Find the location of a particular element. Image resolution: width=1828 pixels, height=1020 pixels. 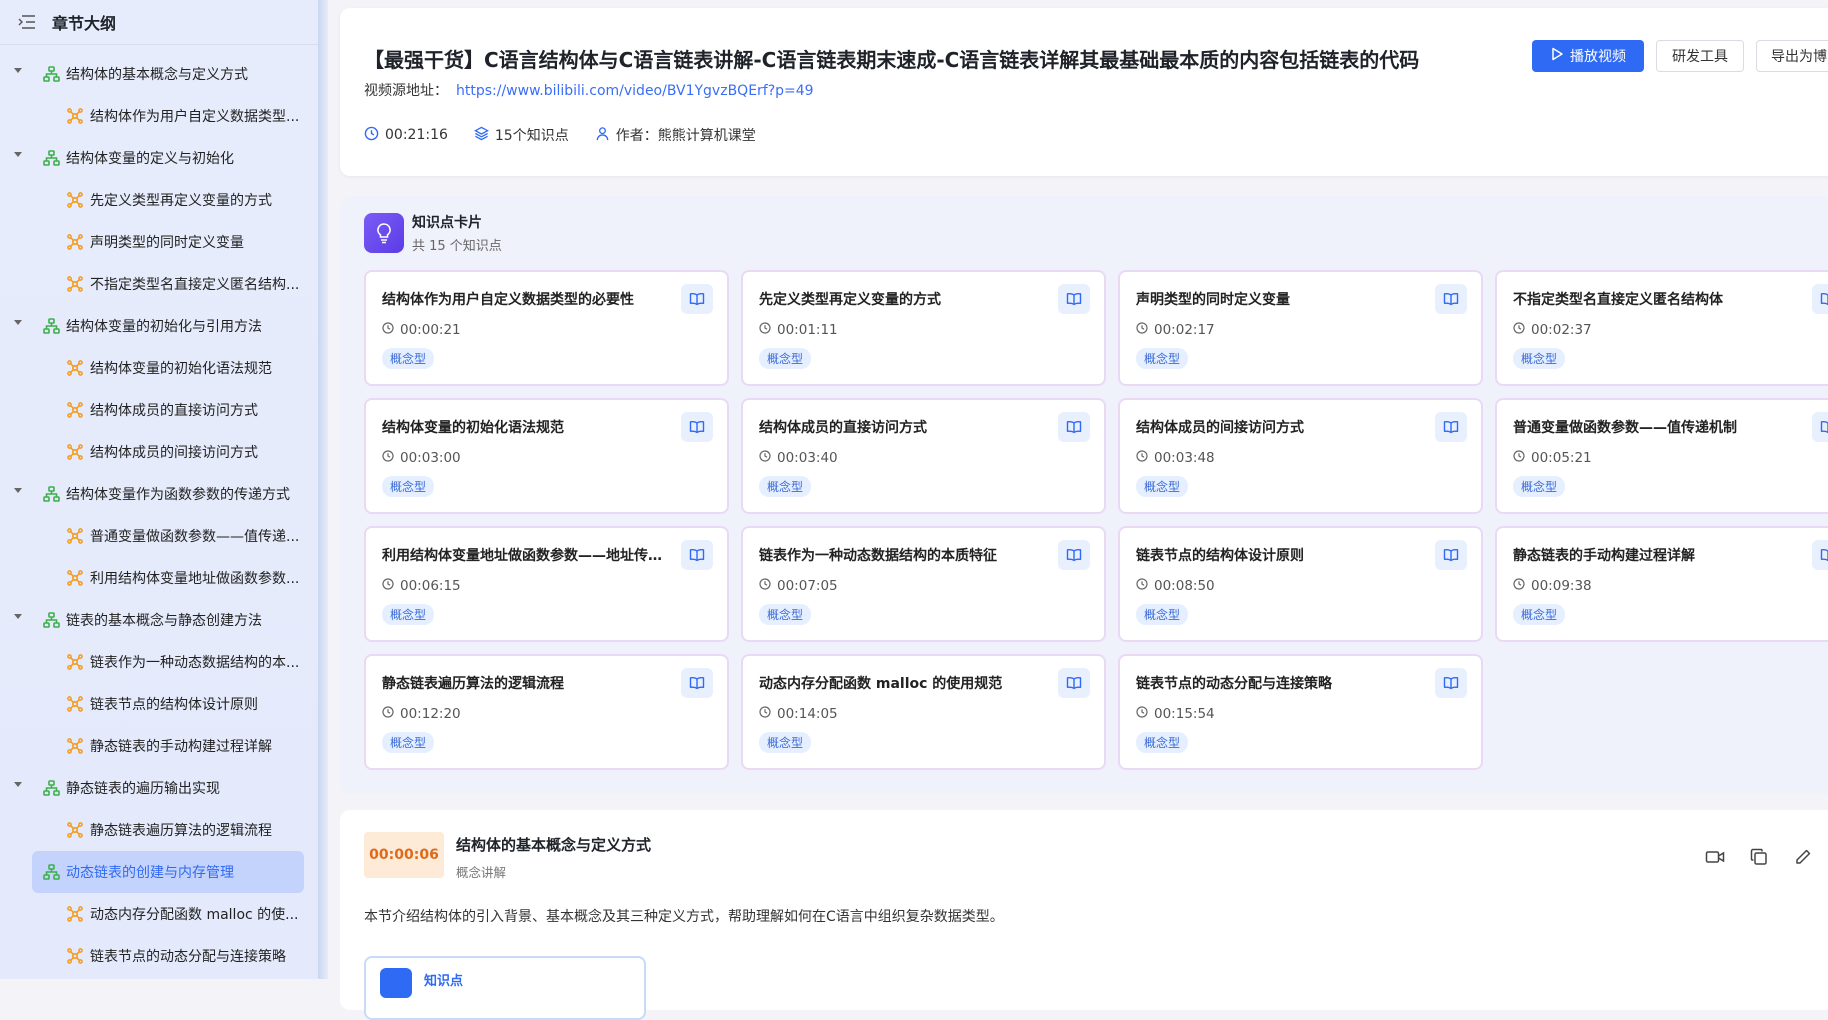

card-time: 00:07:05 is located at coordinates (923, 586).